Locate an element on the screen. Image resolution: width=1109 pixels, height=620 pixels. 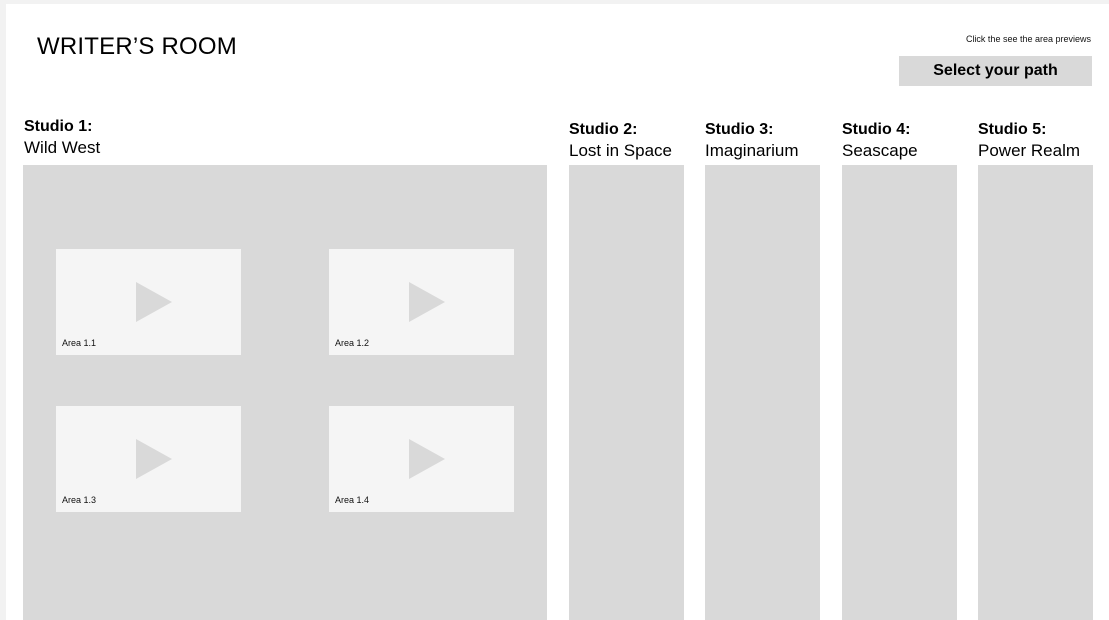
studio-4-heading: Studio 4: Seascape is located at coordinates (880, 141).